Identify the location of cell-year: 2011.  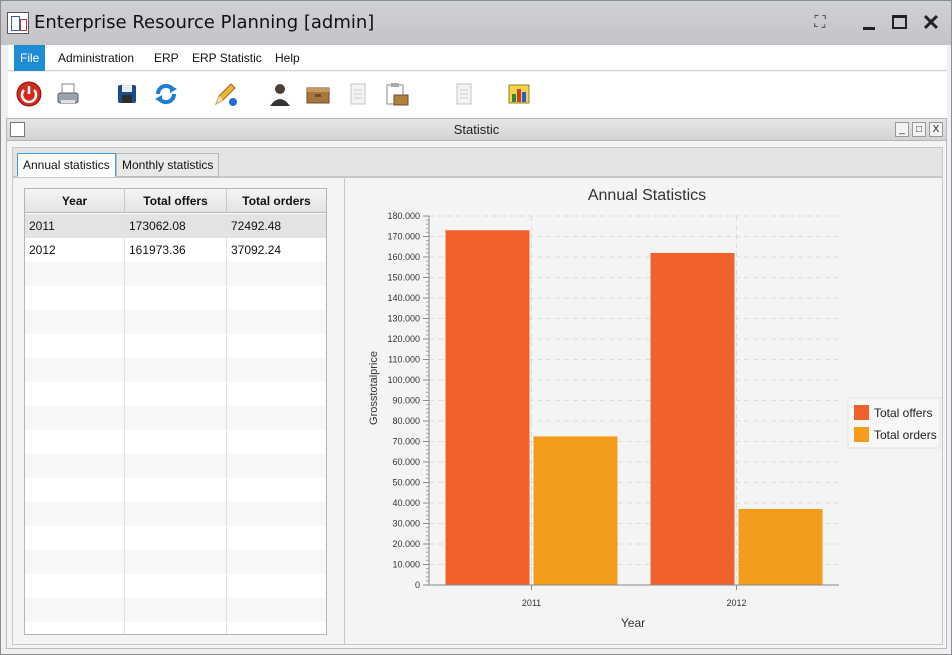
(75, 226).